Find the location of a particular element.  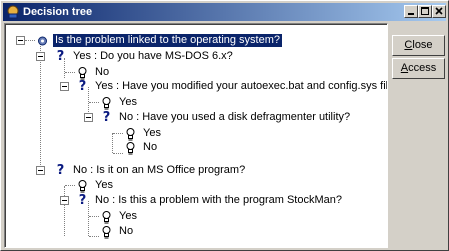

close-window-button is located at coordinates (439, 11).